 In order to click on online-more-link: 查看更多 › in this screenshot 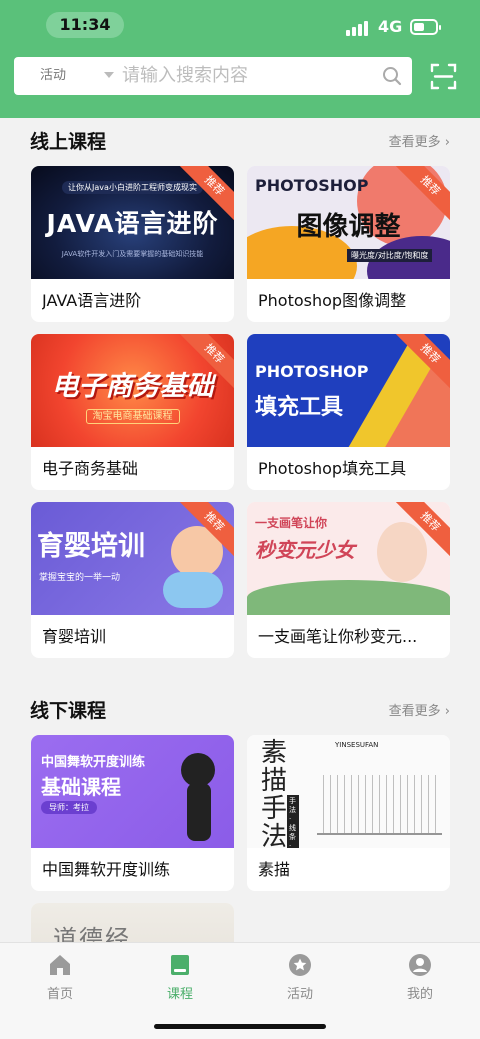, I will do `click(419, 140)`.